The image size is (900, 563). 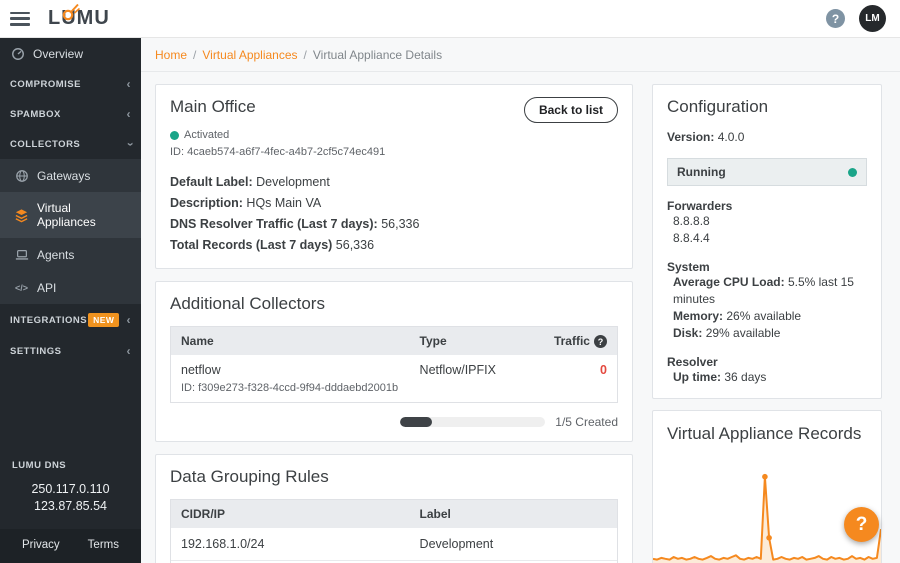 What do you see at coordinates (70, 175) in the screenshot?
I see `sidebar-item-gateways: Gateways` at bounding box center [70, 175].